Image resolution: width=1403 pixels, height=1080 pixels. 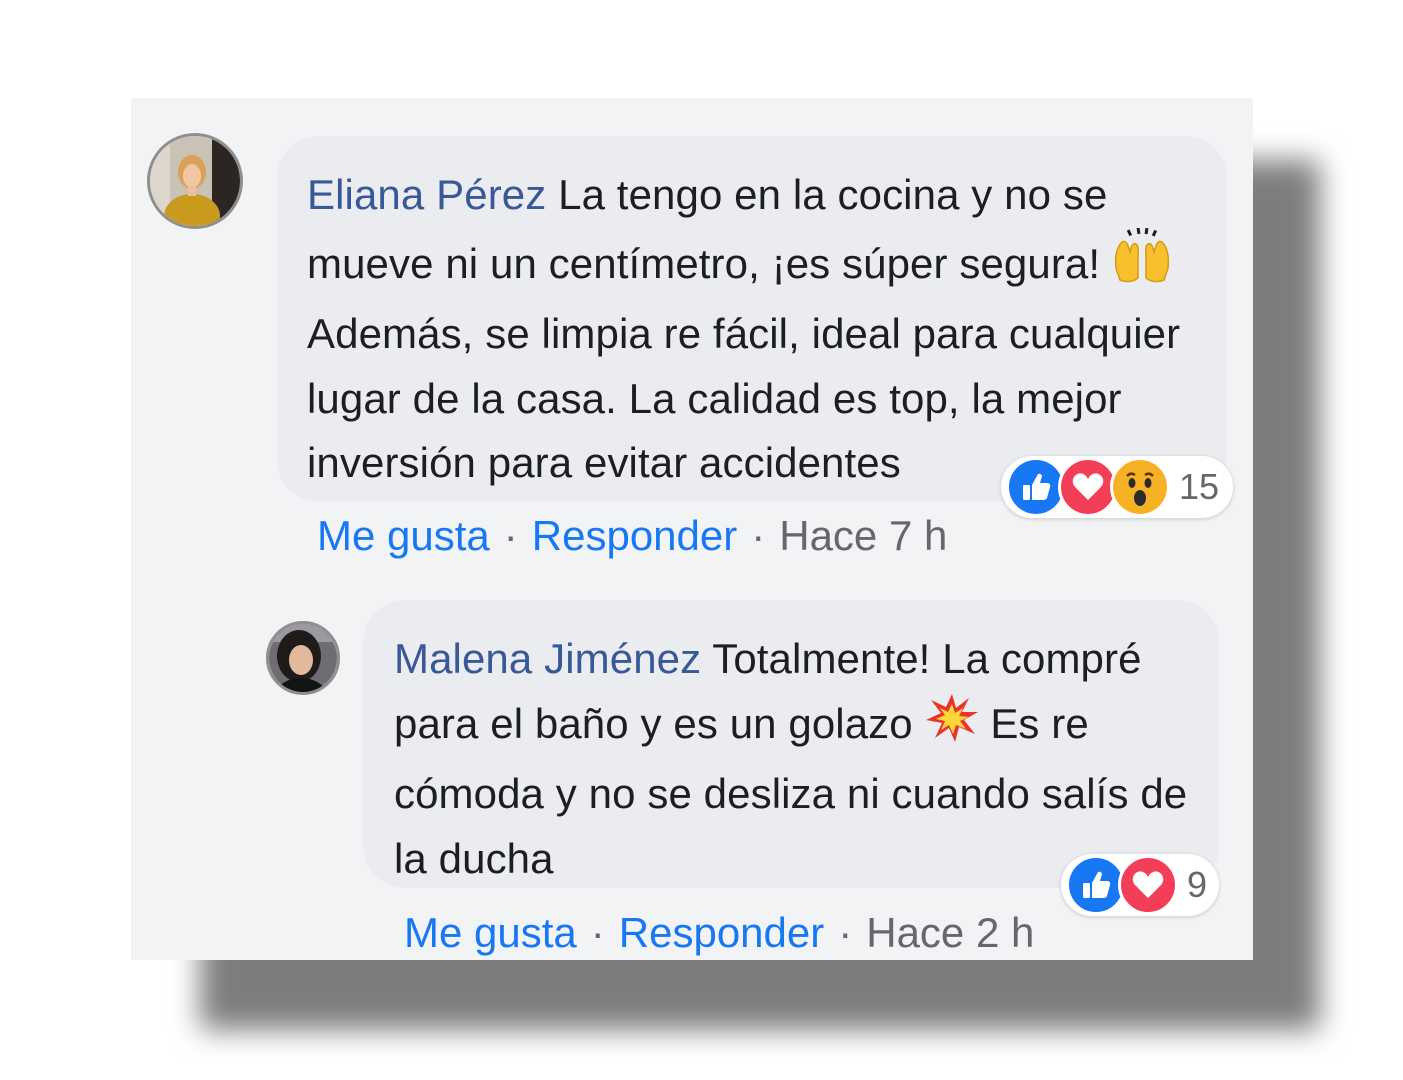 What do you see at coordinates (952, 727) in the screenshot?
I see `collision-icon` at bounding box center [952, 727].